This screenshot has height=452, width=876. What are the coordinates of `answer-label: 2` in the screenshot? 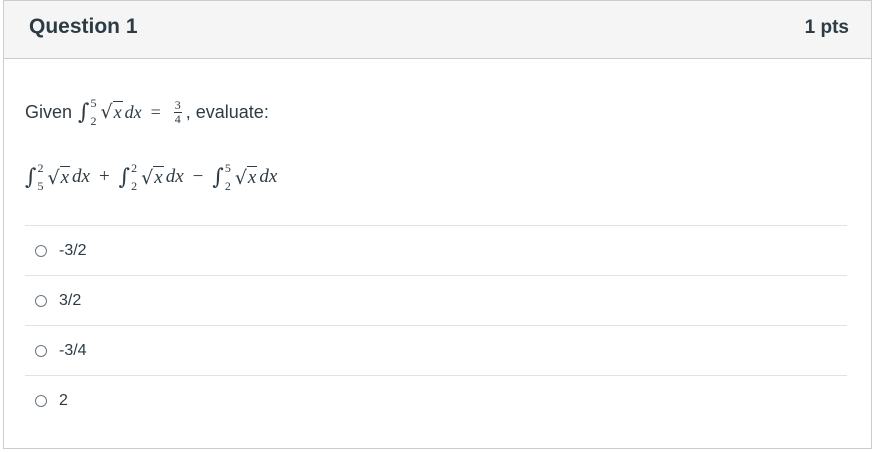 It's located at (63, 400).